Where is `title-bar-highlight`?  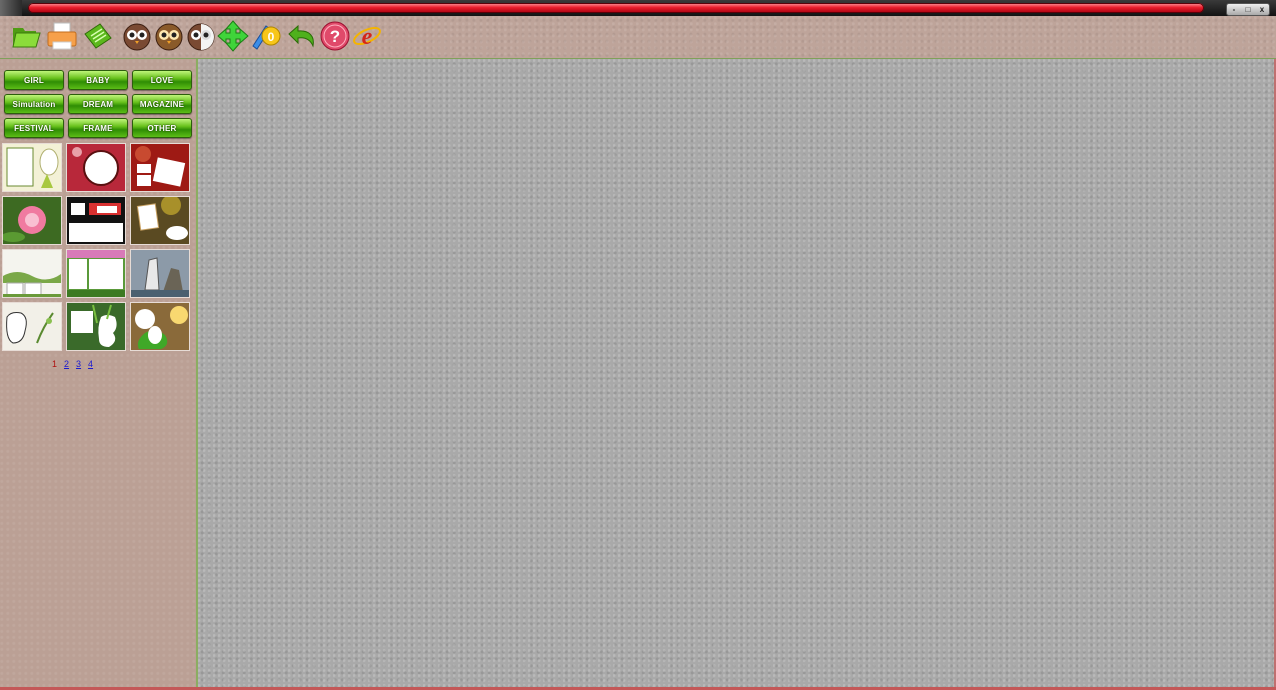 title-bar-highlight is located at coordinates (616, 8).